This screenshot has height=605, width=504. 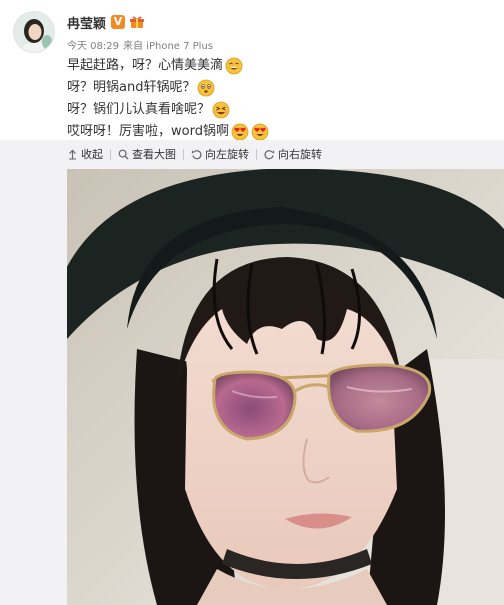 I want to click on verified-badge: V, so click(x=118, y=22).